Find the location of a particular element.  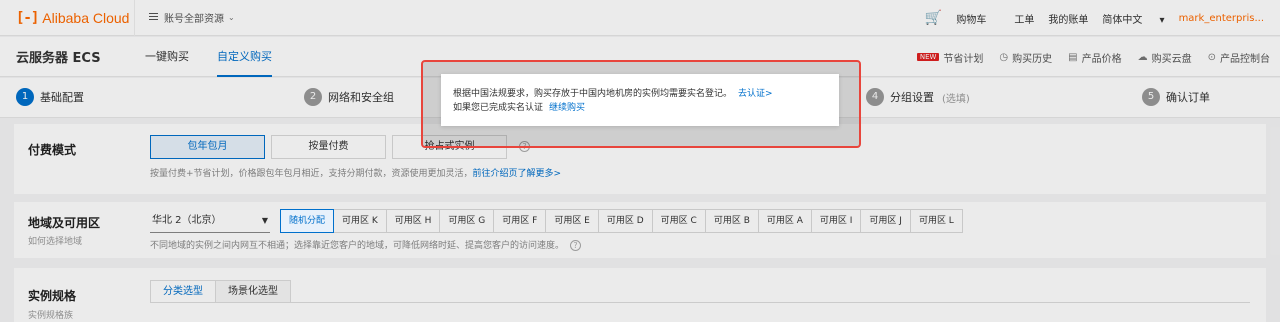

dialog-message: 根据中国法规要求，购买存放于中国内地机房的实例均需要实名登记。 is located at coordinates (593, 94).